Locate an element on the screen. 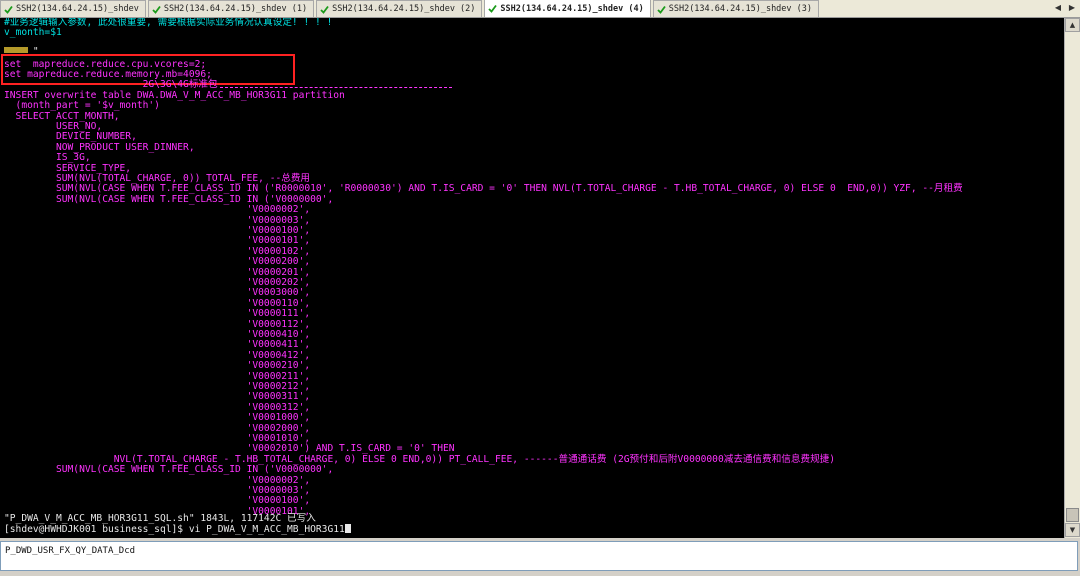 This screenshot has height=576, width=1080. text-cursor is located at coordinates (347, 529).